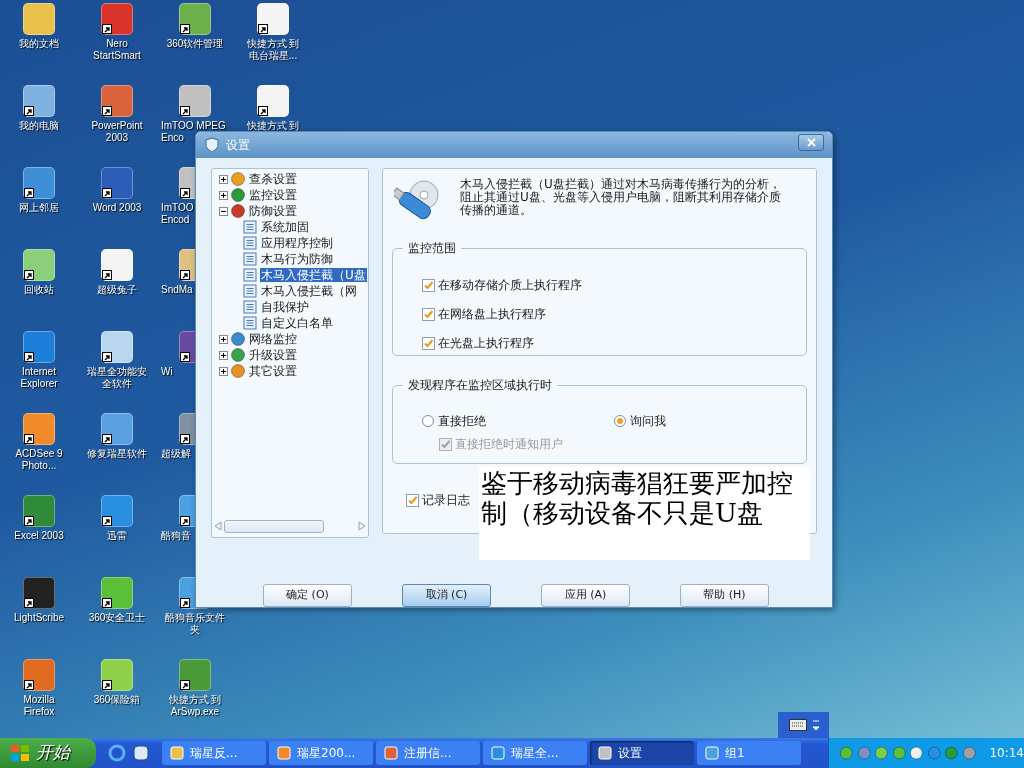 The image size is (1024, 768). What do you see at coordinates (313, 275) in the screenshot?
I see `tree-item: 木马入侵拦截（U盘` at bounding box center [313, 275].